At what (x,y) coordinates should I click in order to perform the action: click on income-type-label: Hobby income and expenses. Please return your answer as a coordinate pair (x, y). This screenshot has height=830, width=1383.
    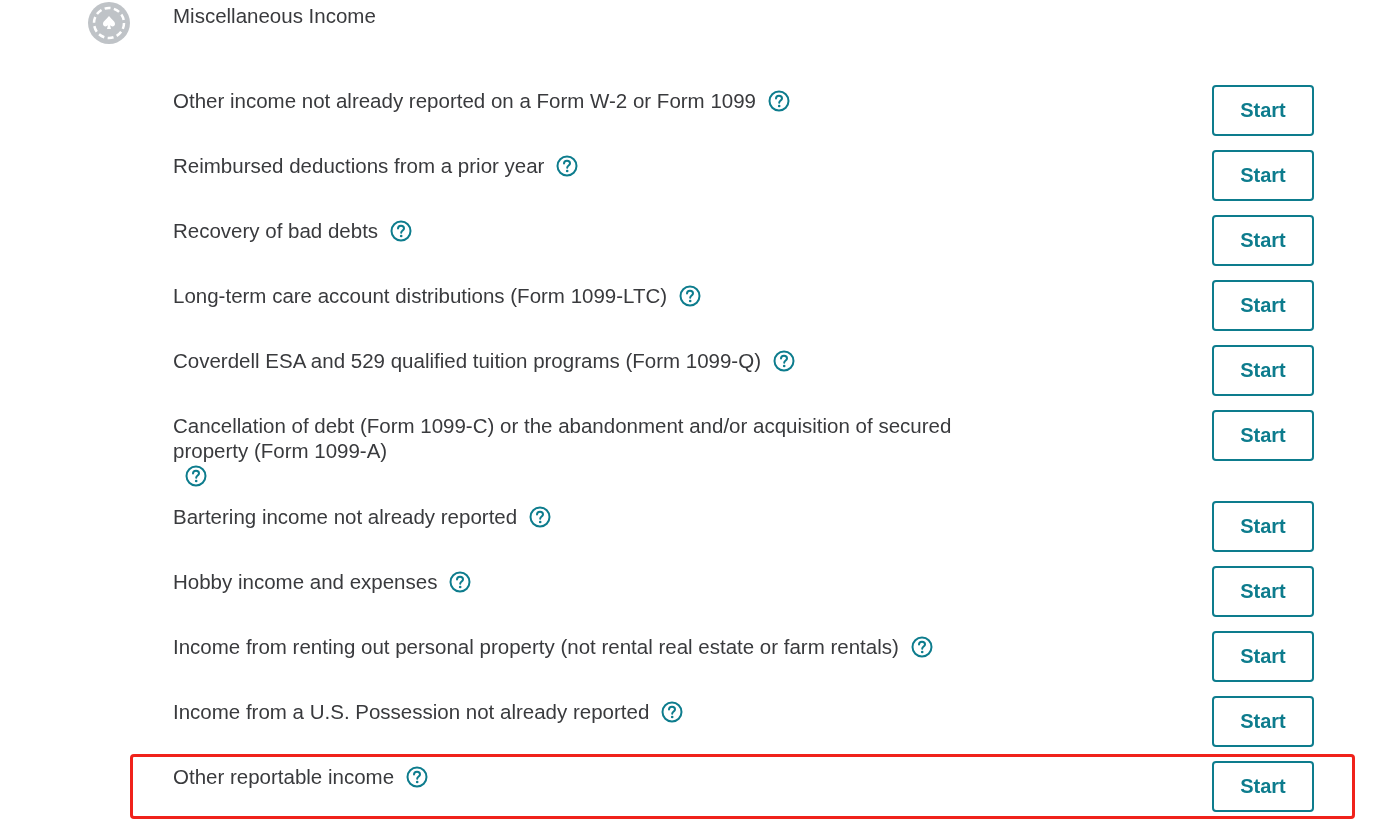
    Looking at the image, I should click on (305, 581).